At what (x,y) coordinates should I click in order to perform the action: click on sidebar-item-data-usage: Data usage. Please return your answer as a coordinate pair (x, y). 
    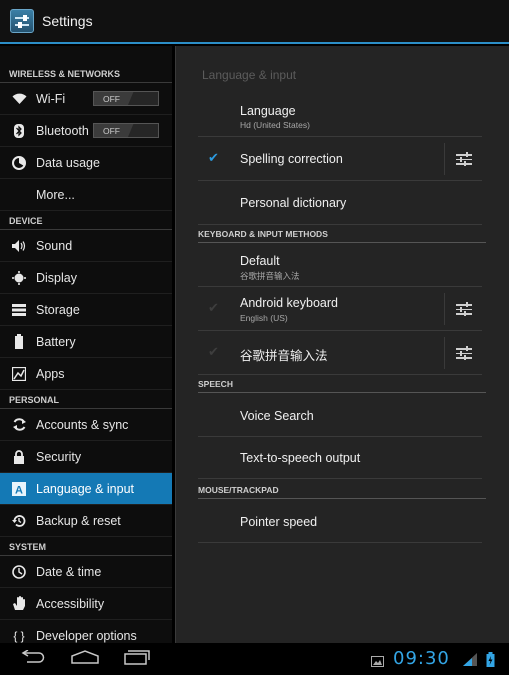
    Looking at the image, I should click on (86, 163).